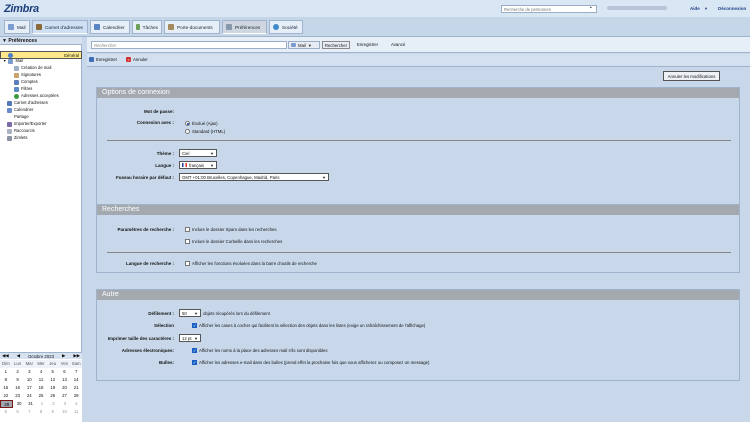 The height and width of the screenshot is (422, 750). I want to click on calendar-day: 16, so click(18, 388).